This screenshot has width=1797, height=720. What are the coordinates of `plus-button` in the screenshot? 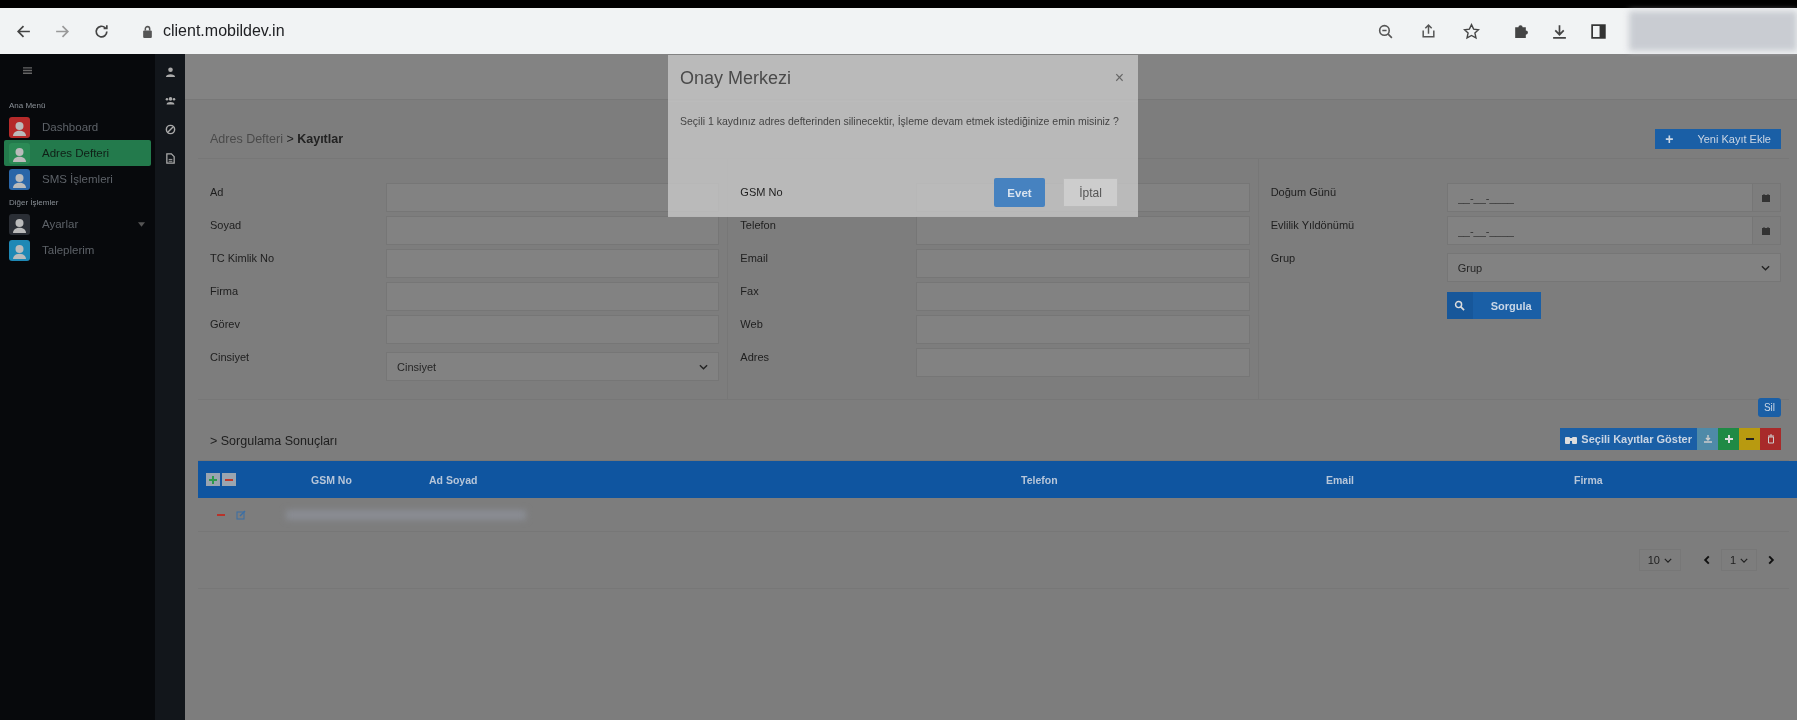 It's located at (1728, 439).